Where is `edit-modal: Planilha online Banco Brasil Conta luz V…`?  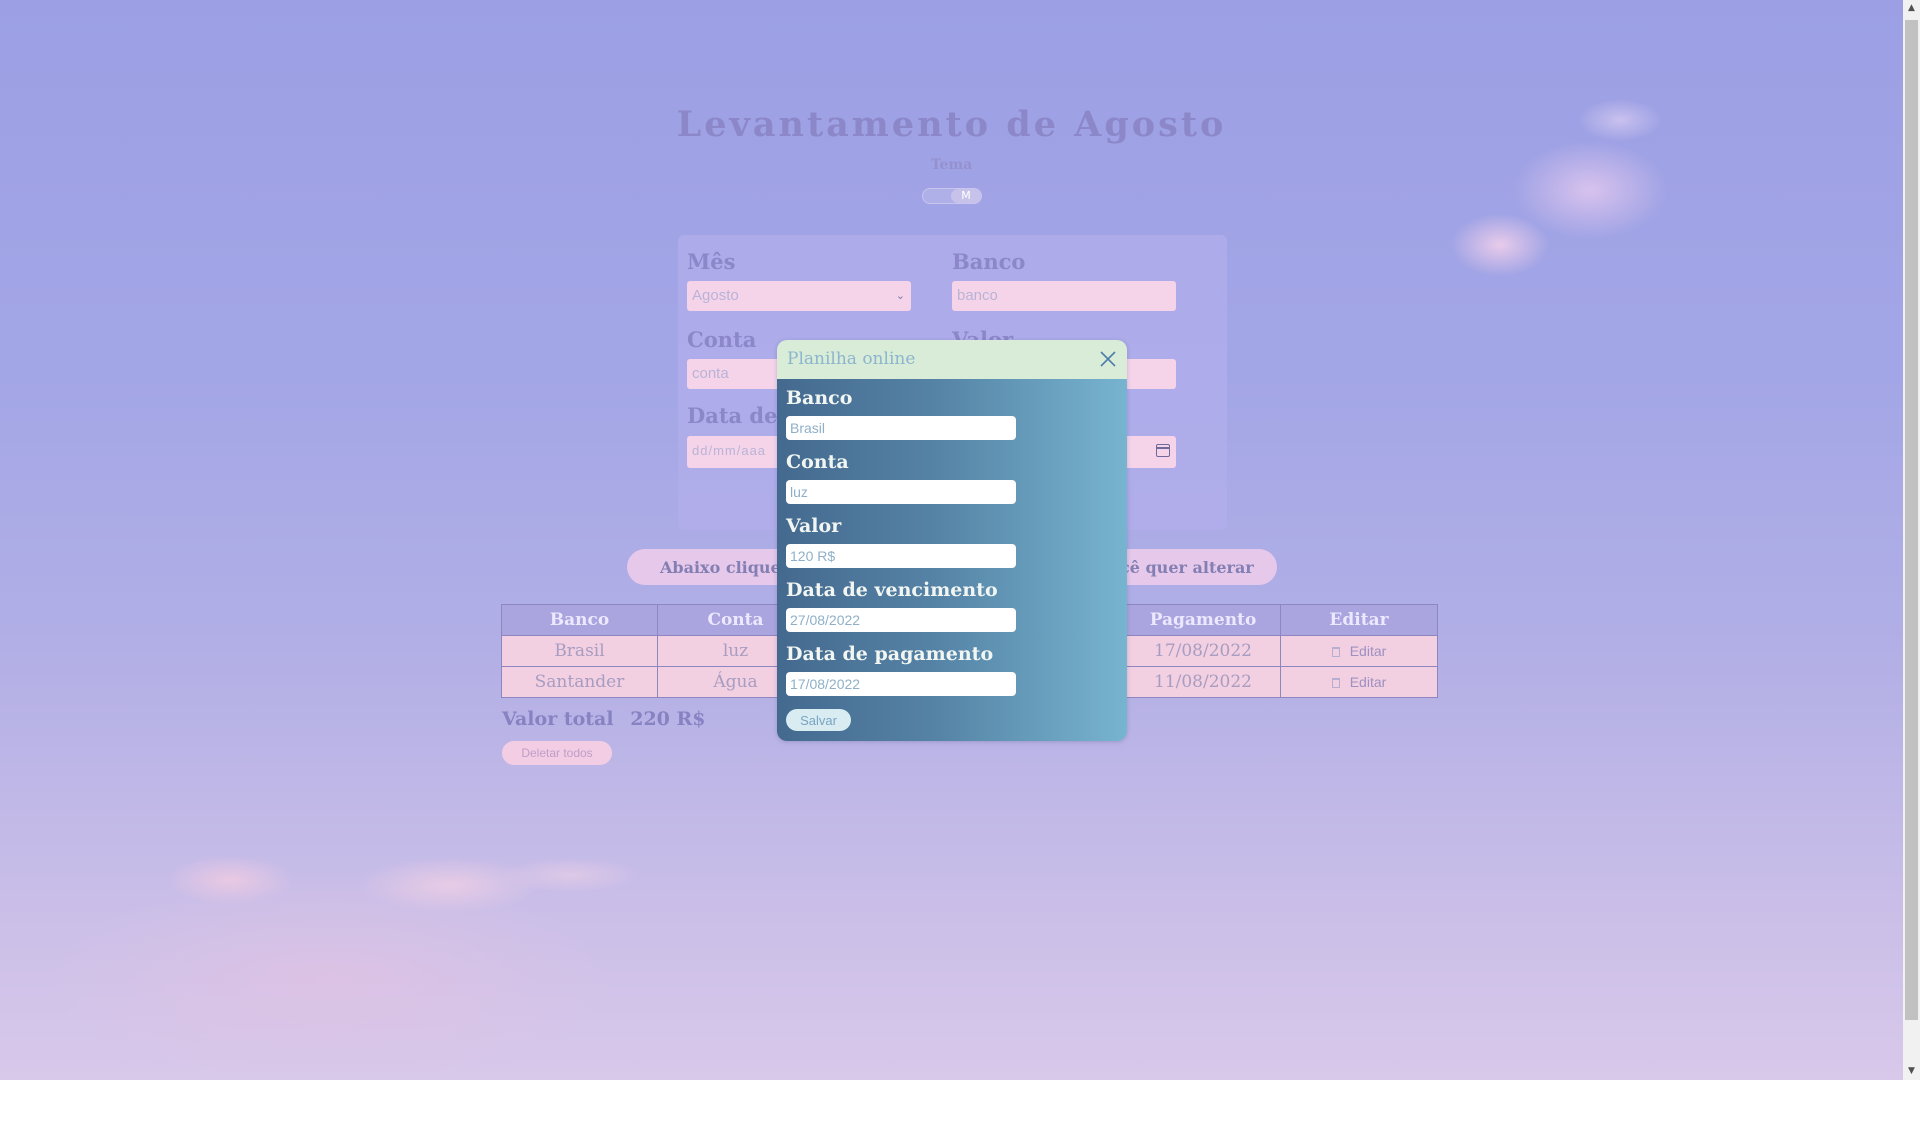
edit-modal: Planilha online Banco Brasil Conta luz V… is located at coordinates (952, 540).